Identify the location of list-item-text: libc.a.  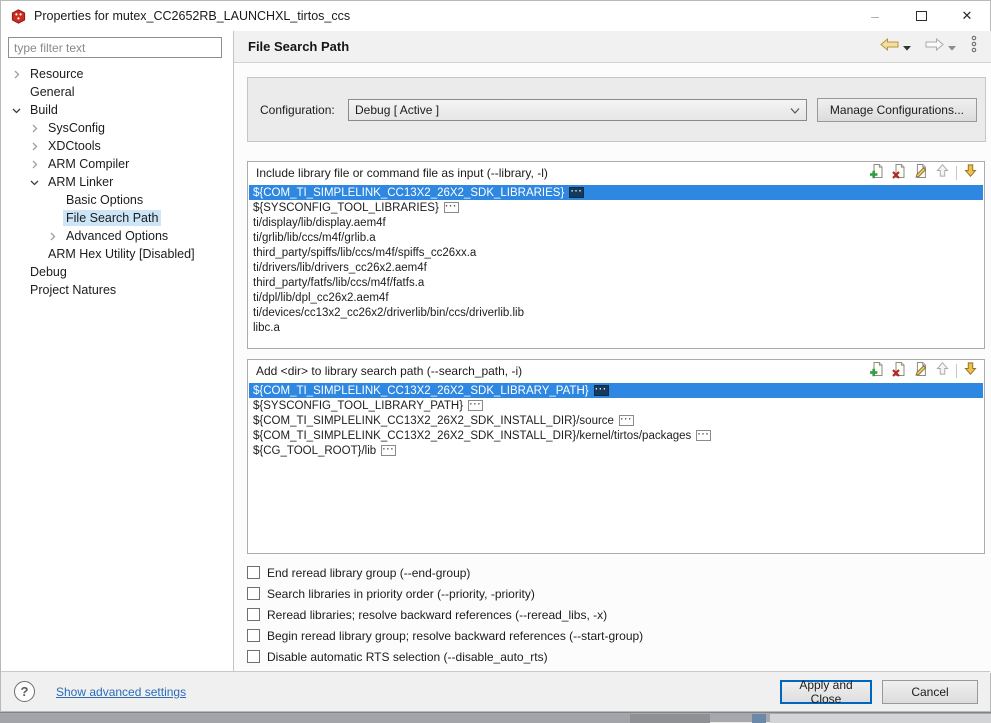
(266, 327).